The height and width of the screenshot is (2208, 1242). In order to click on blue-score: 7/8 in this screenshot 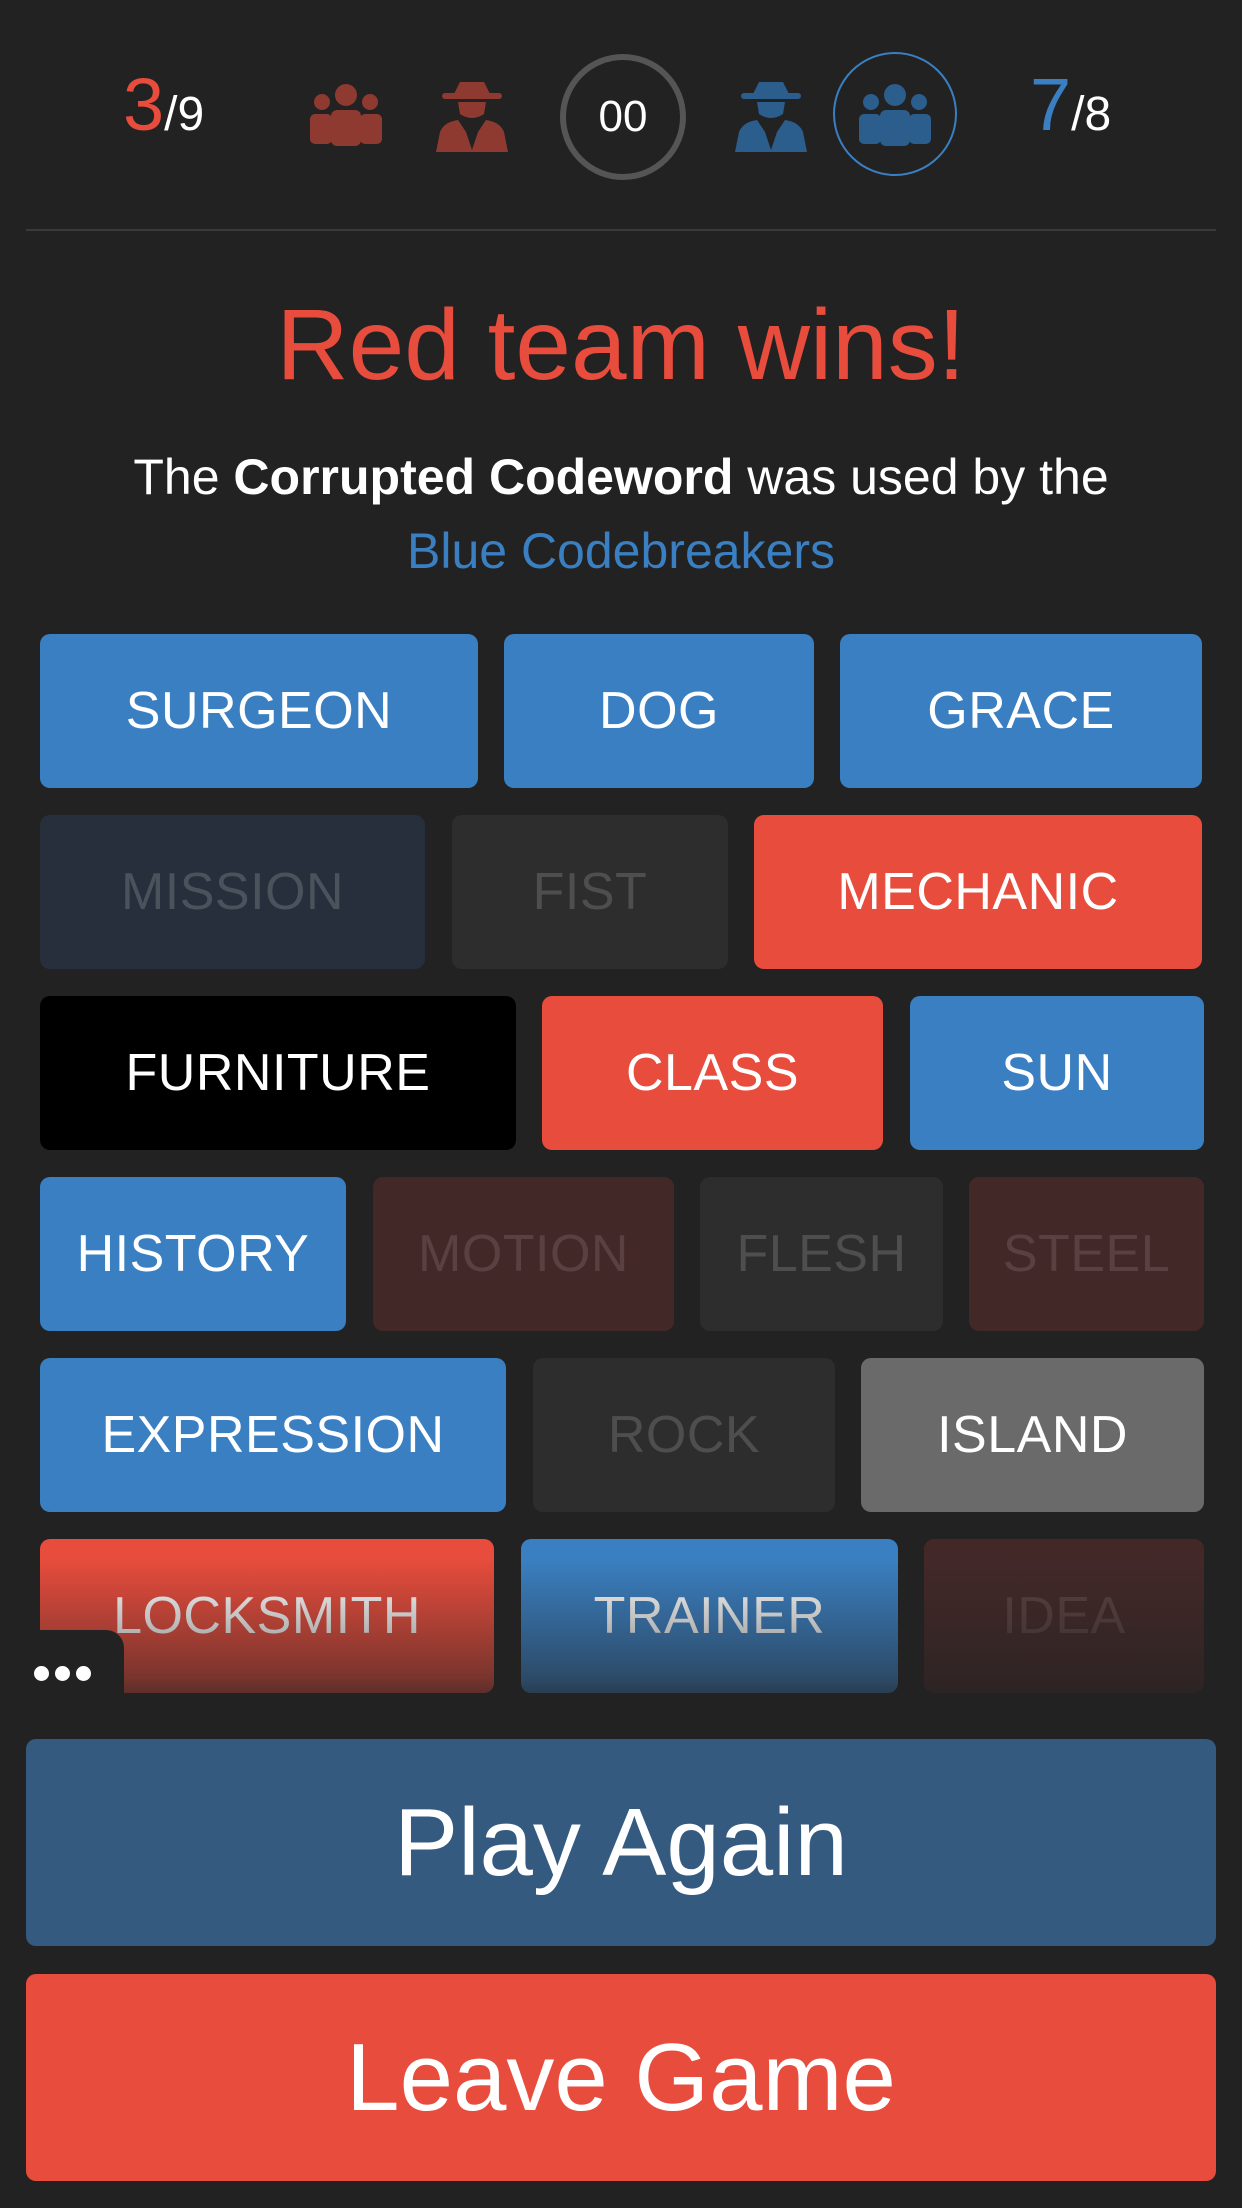, I will do `click(1070, 105)`.